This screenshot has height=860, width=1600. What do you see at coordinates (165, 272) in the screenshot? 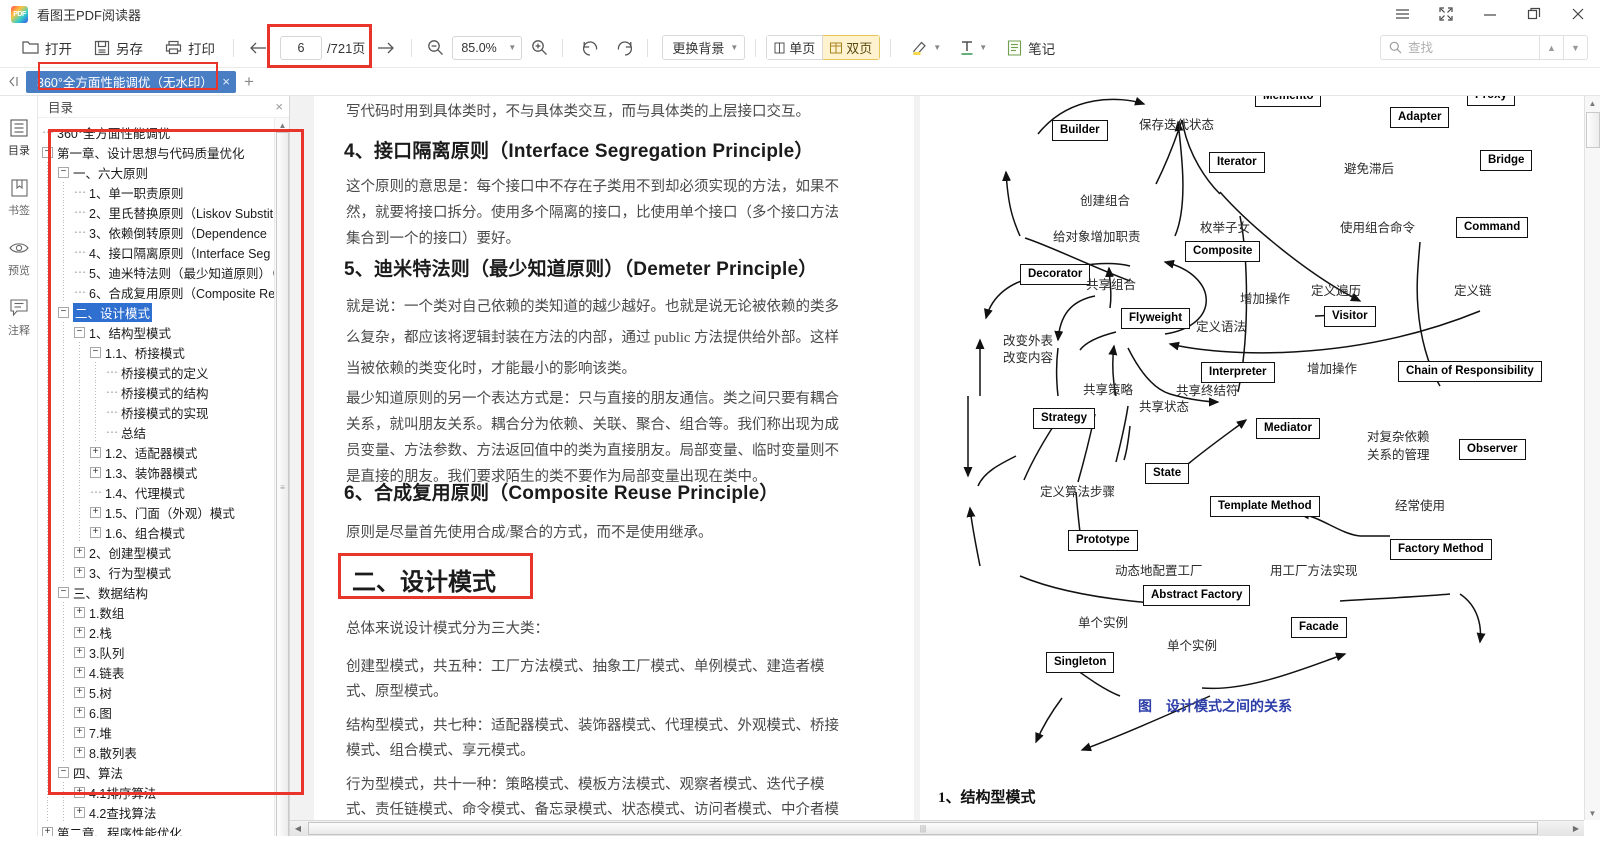
I see `outline-item: ⋯ 5、迪米特法则（最少知道原则）（` at bounding box center [165, 272].